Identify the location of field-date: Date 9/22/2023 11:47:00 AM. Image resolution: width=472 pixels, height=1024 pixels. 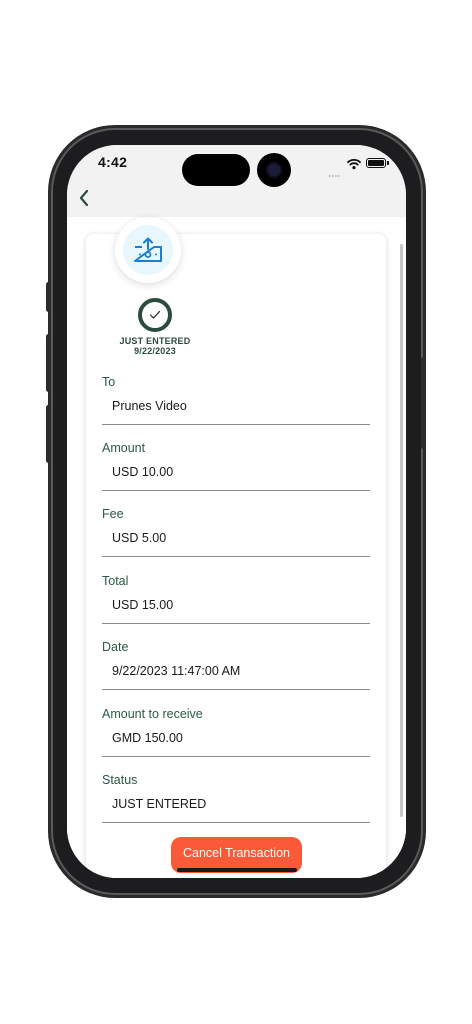
(236, 664).